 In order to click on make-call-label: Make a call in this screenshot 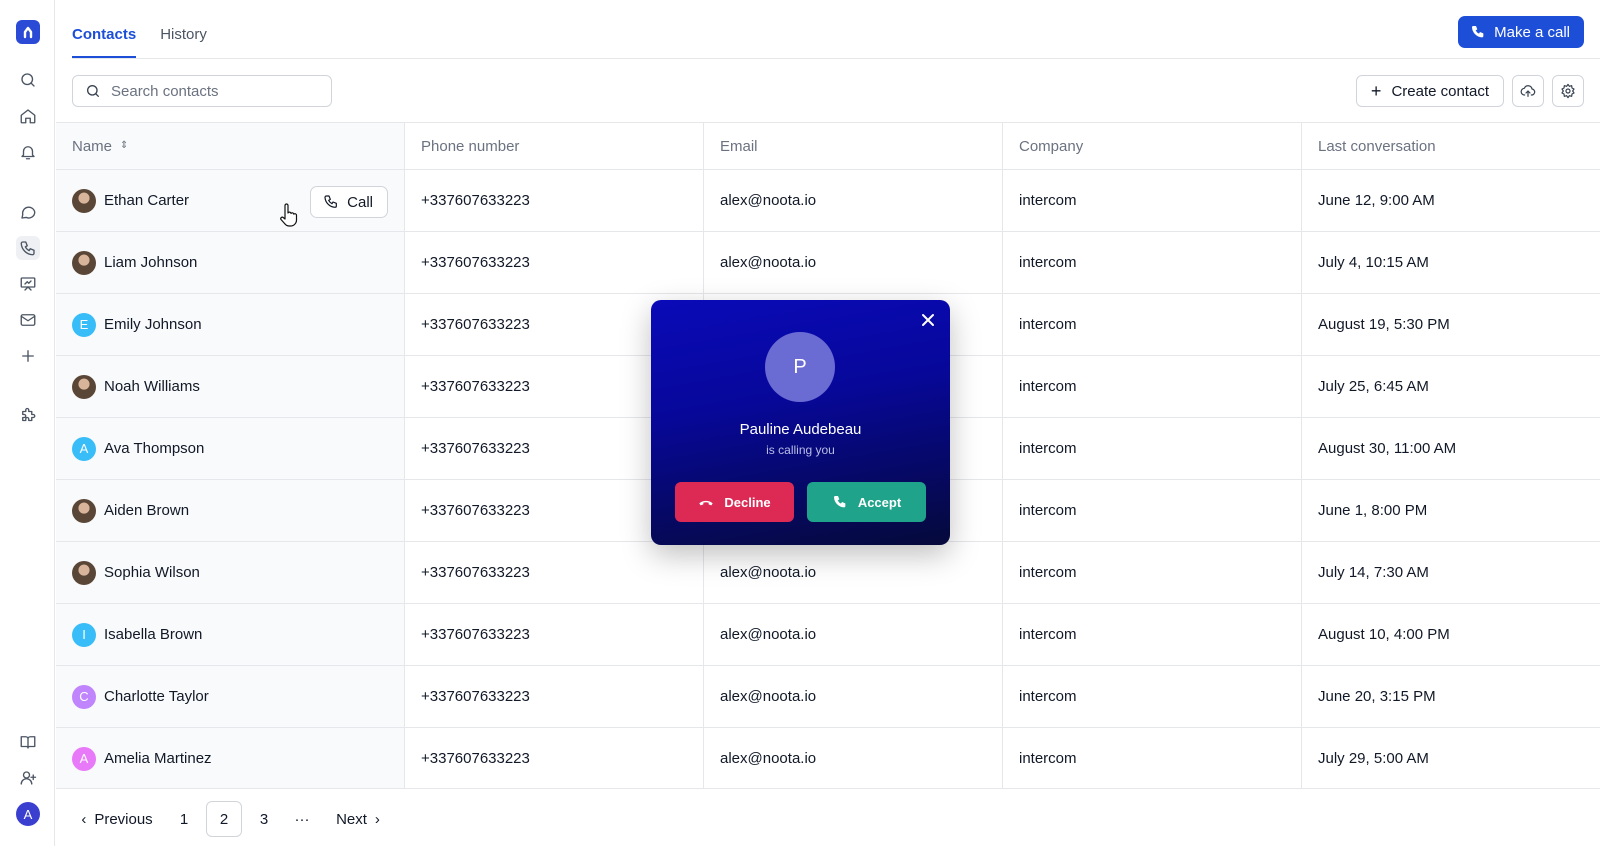, I will do `click(1532, 32)`.